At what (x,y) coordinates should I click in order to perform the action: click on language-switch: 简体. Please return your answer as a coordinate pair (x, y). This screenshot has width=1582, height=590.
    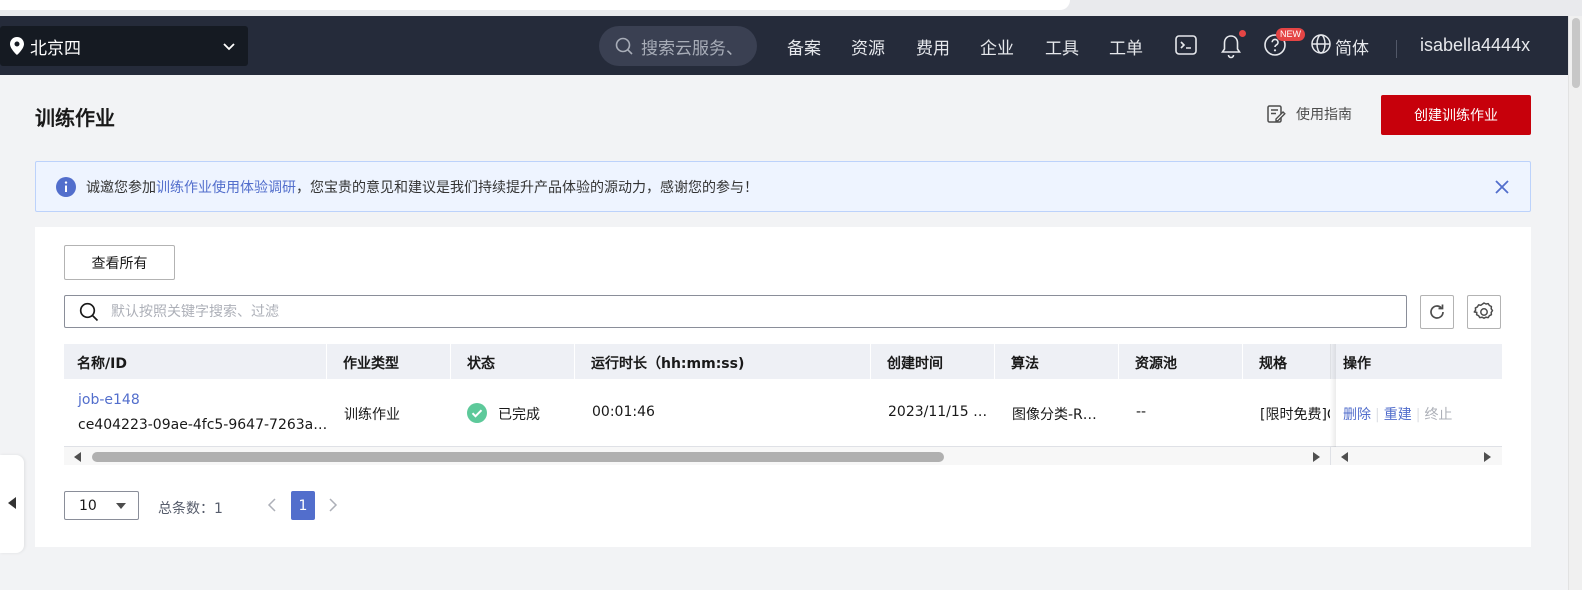
    Looking at the image, I should click on (1352, 46).